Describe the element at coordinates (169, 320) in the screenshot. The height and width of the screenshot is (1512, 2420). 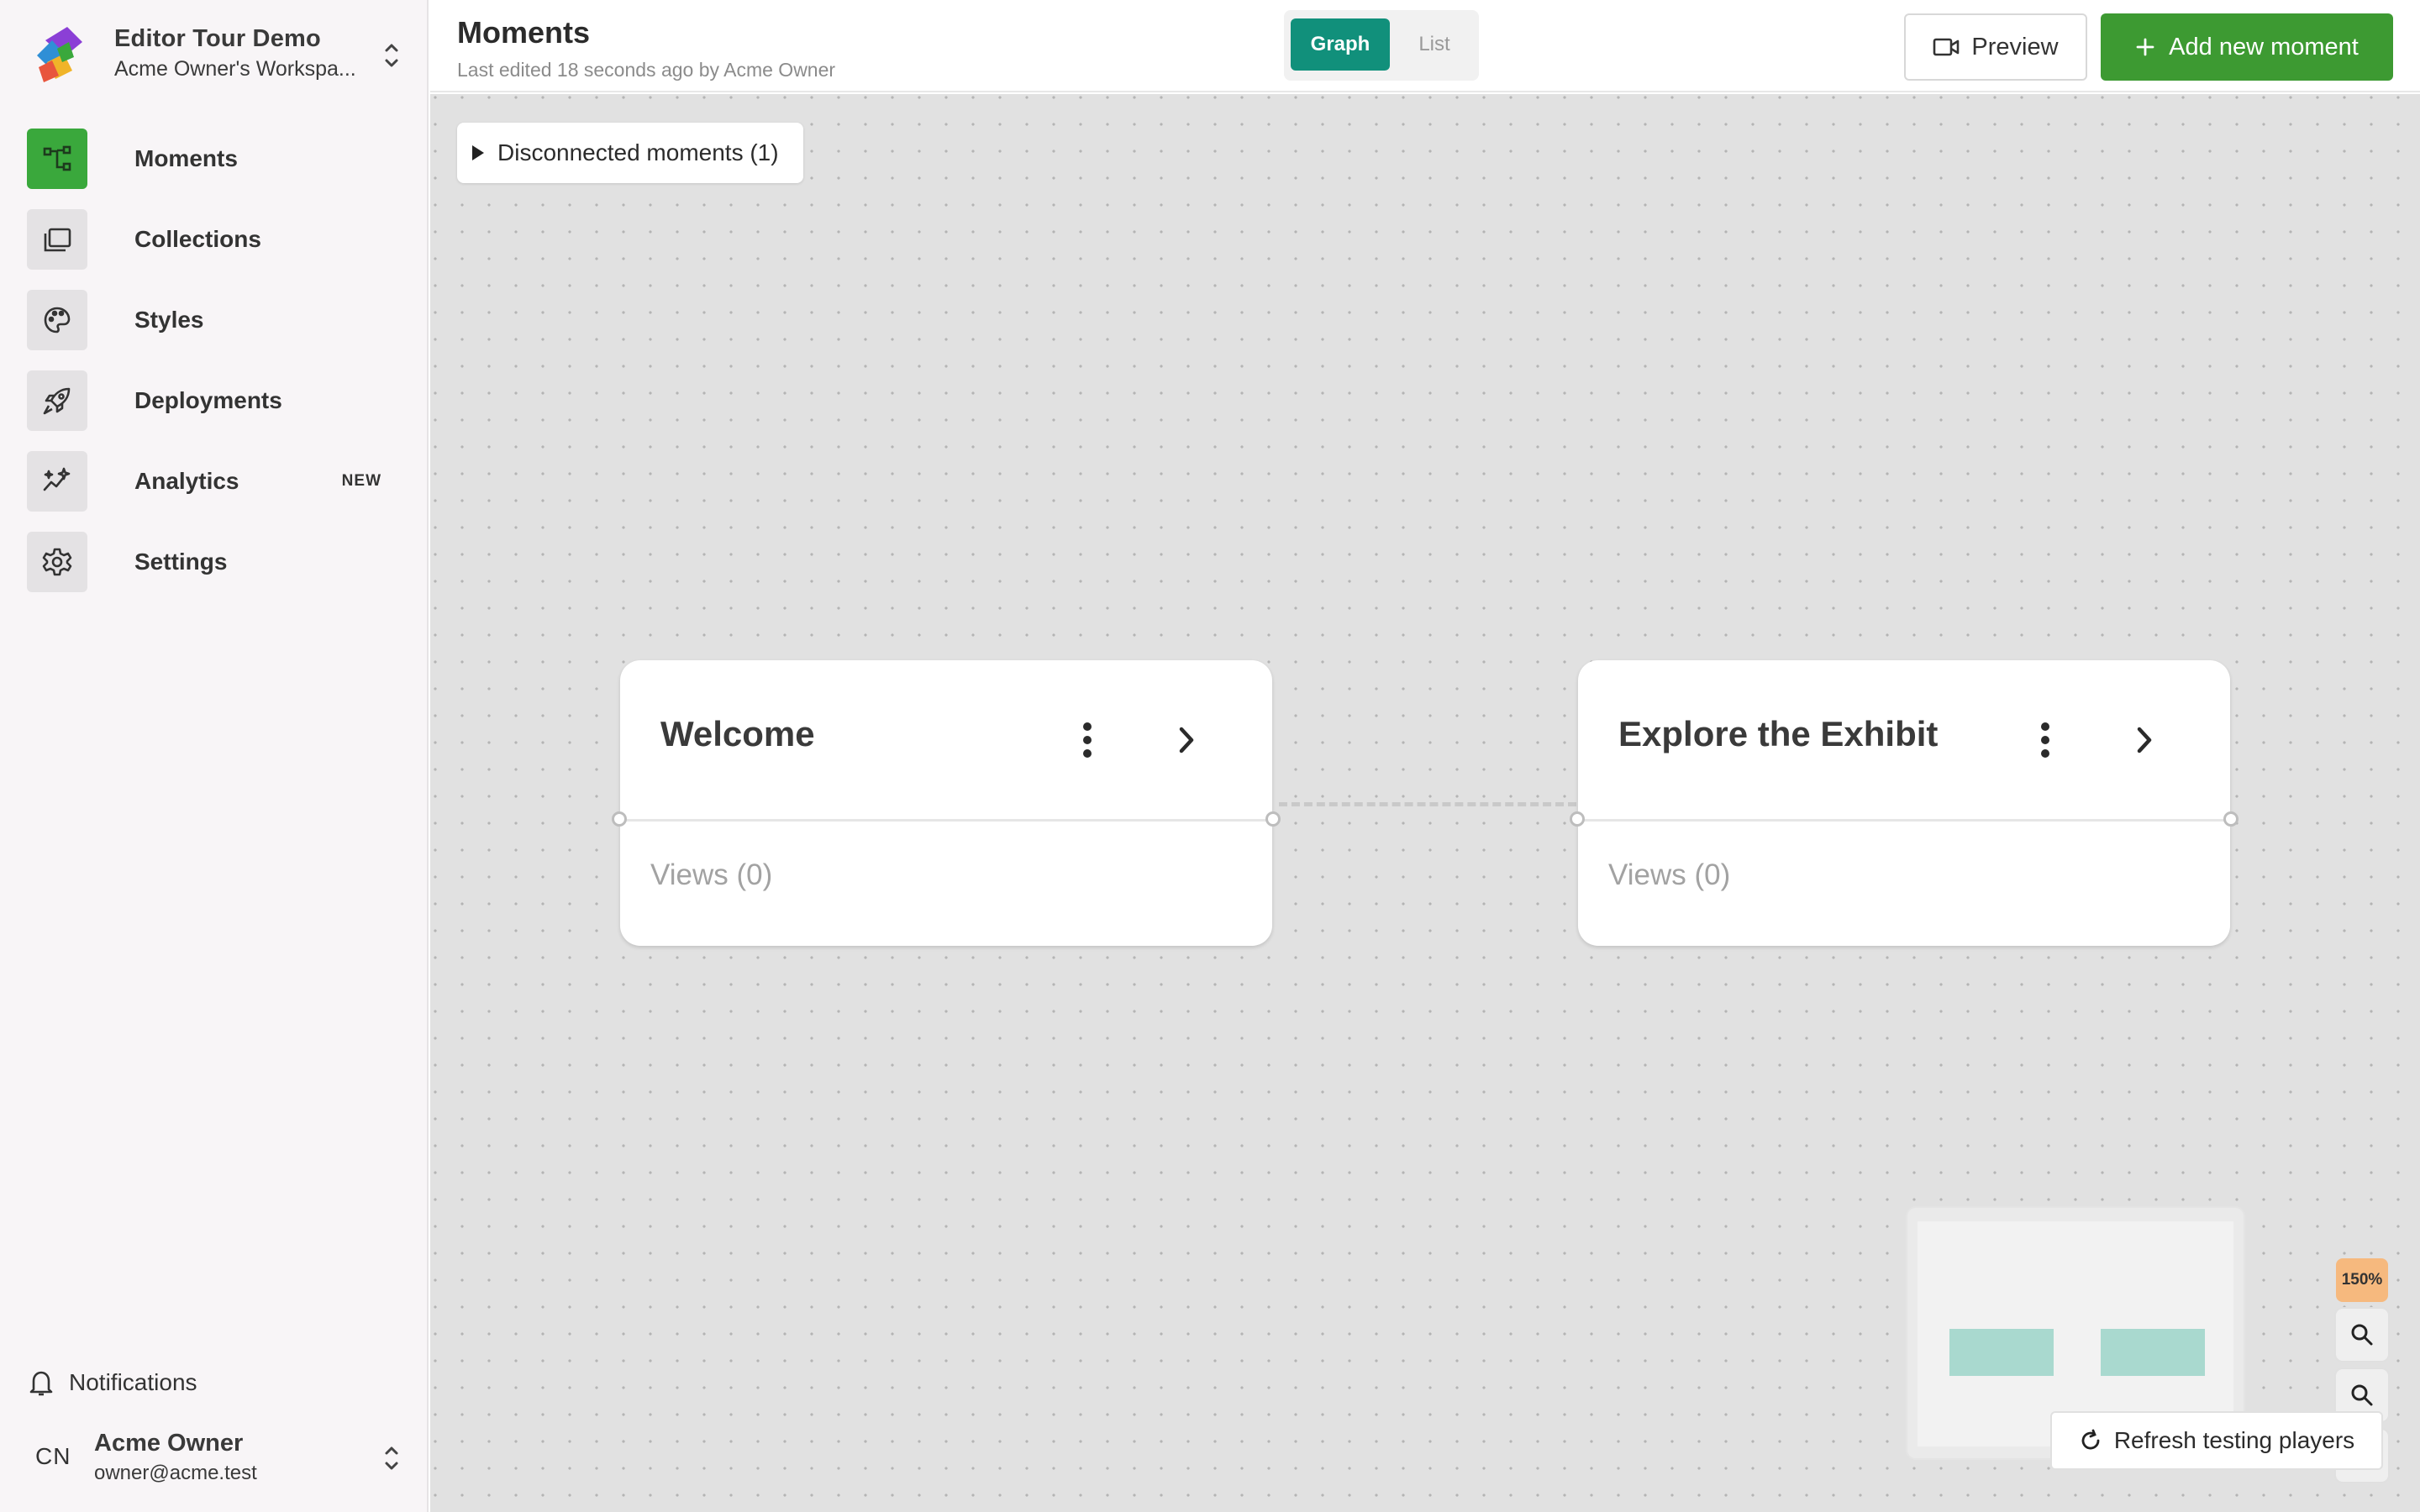
I see `sidebar-item-label: Styles` at that location.